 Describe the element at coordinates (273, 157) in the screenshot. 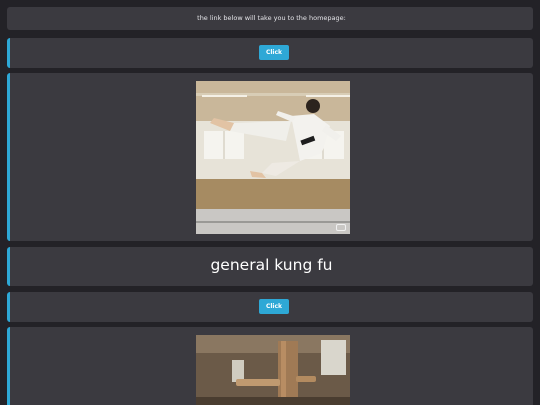

I see `kick-photo` at that location.